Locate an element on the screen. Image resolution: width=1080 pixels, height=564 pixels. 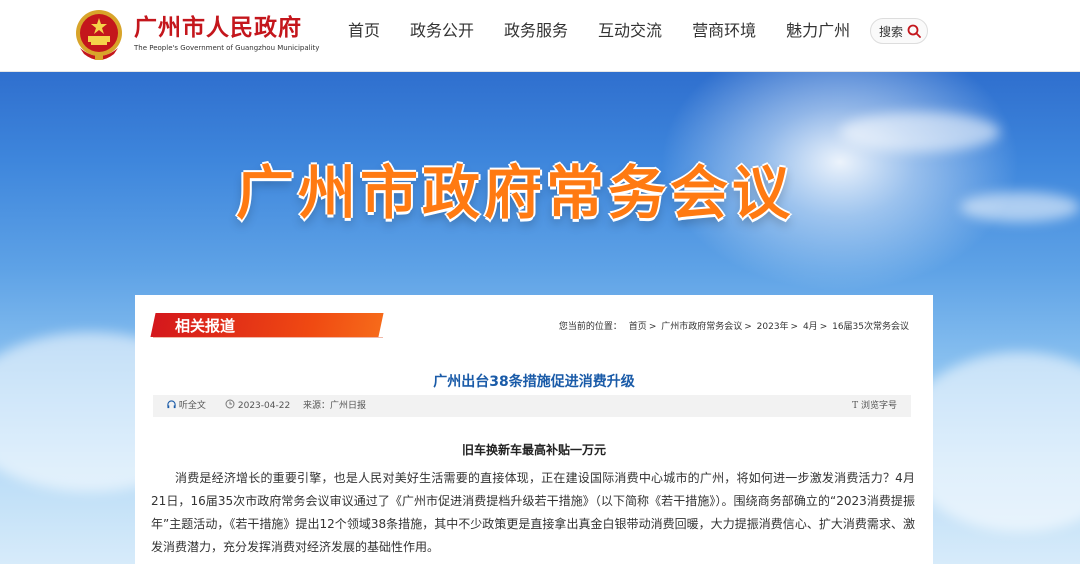
font-size-label: 浏览字号 is located at coordinates (878, 406).